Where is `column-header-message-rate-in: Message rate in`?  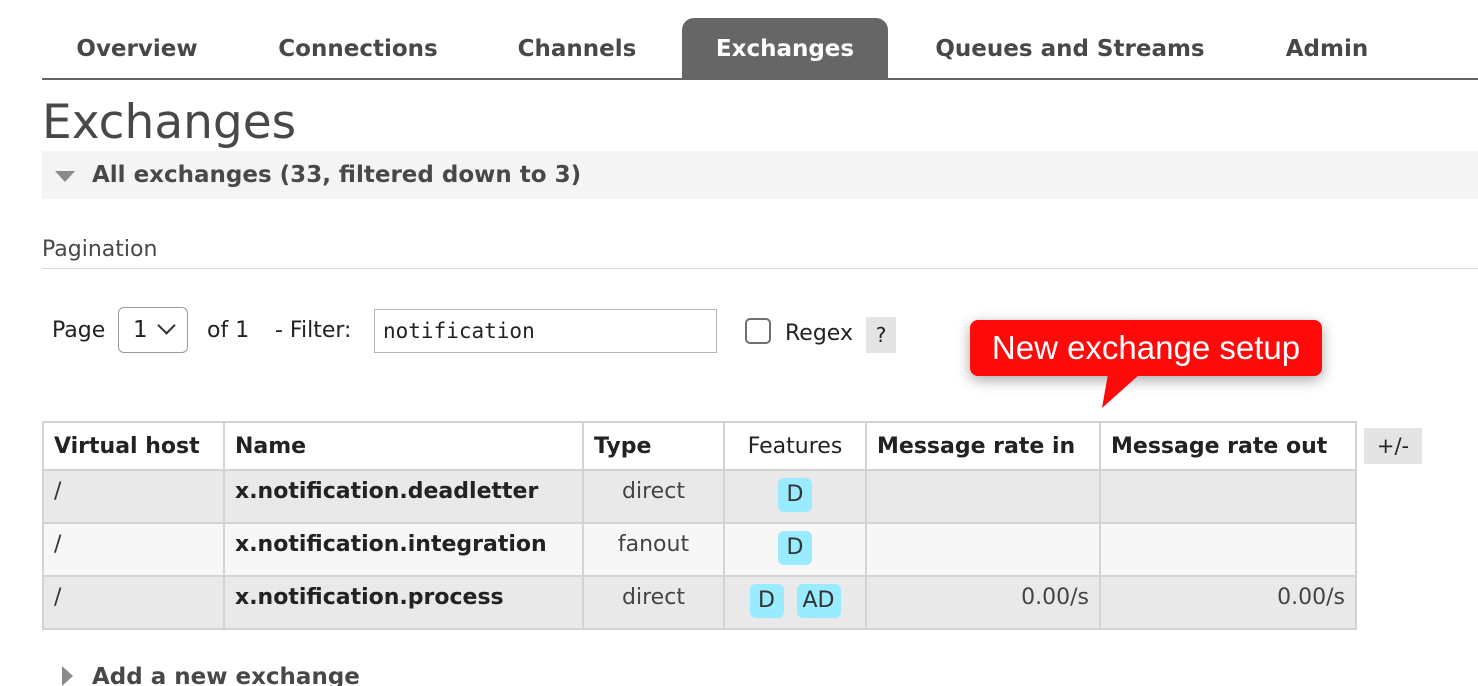
column-header-message-rate-in: Message rate in is located at coordinates (983, 446).